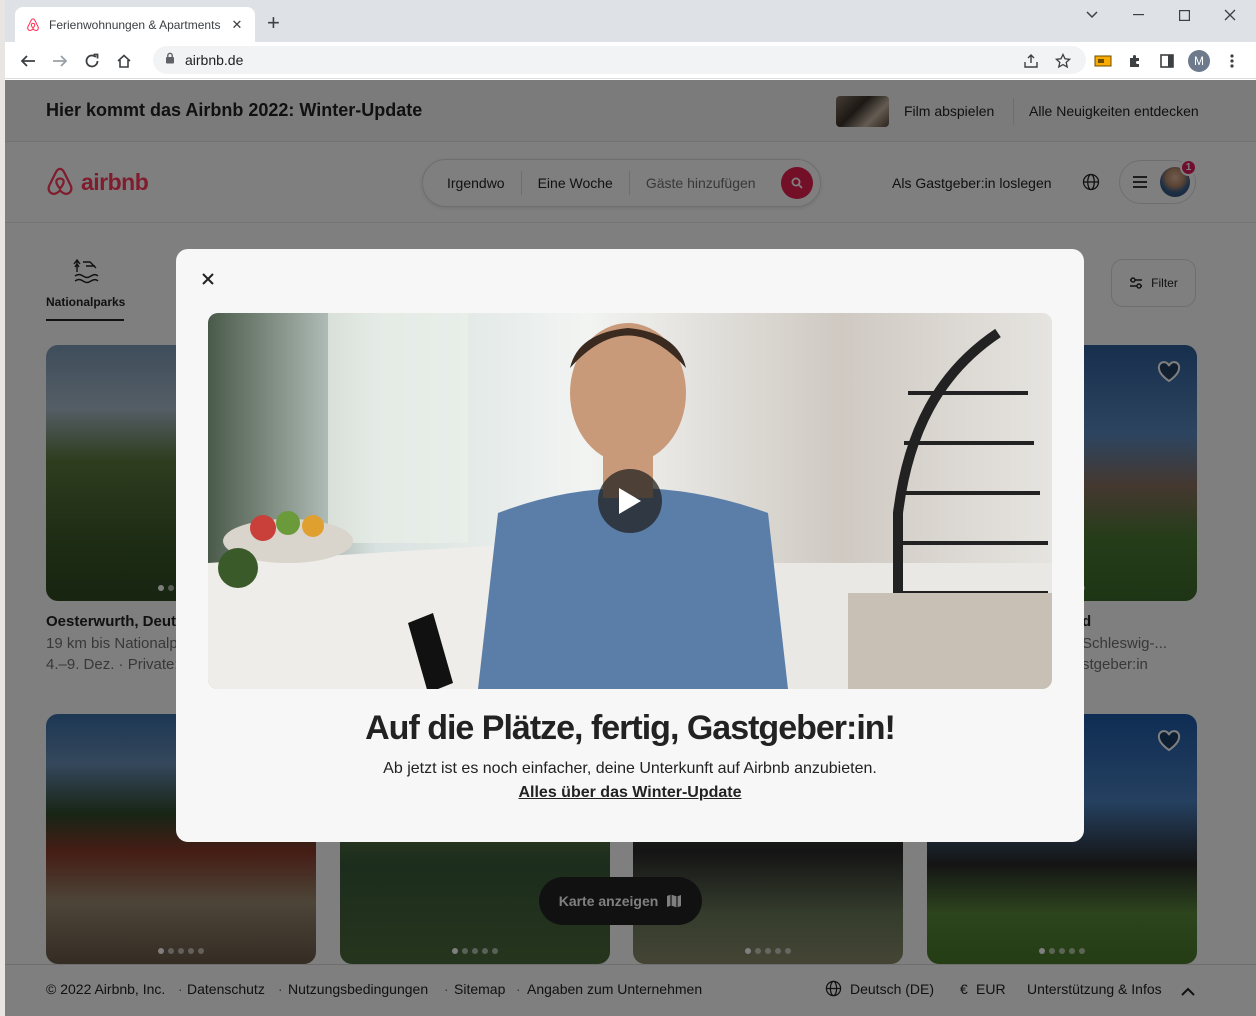  I want to click on modal-close-button, so click(208, 279).